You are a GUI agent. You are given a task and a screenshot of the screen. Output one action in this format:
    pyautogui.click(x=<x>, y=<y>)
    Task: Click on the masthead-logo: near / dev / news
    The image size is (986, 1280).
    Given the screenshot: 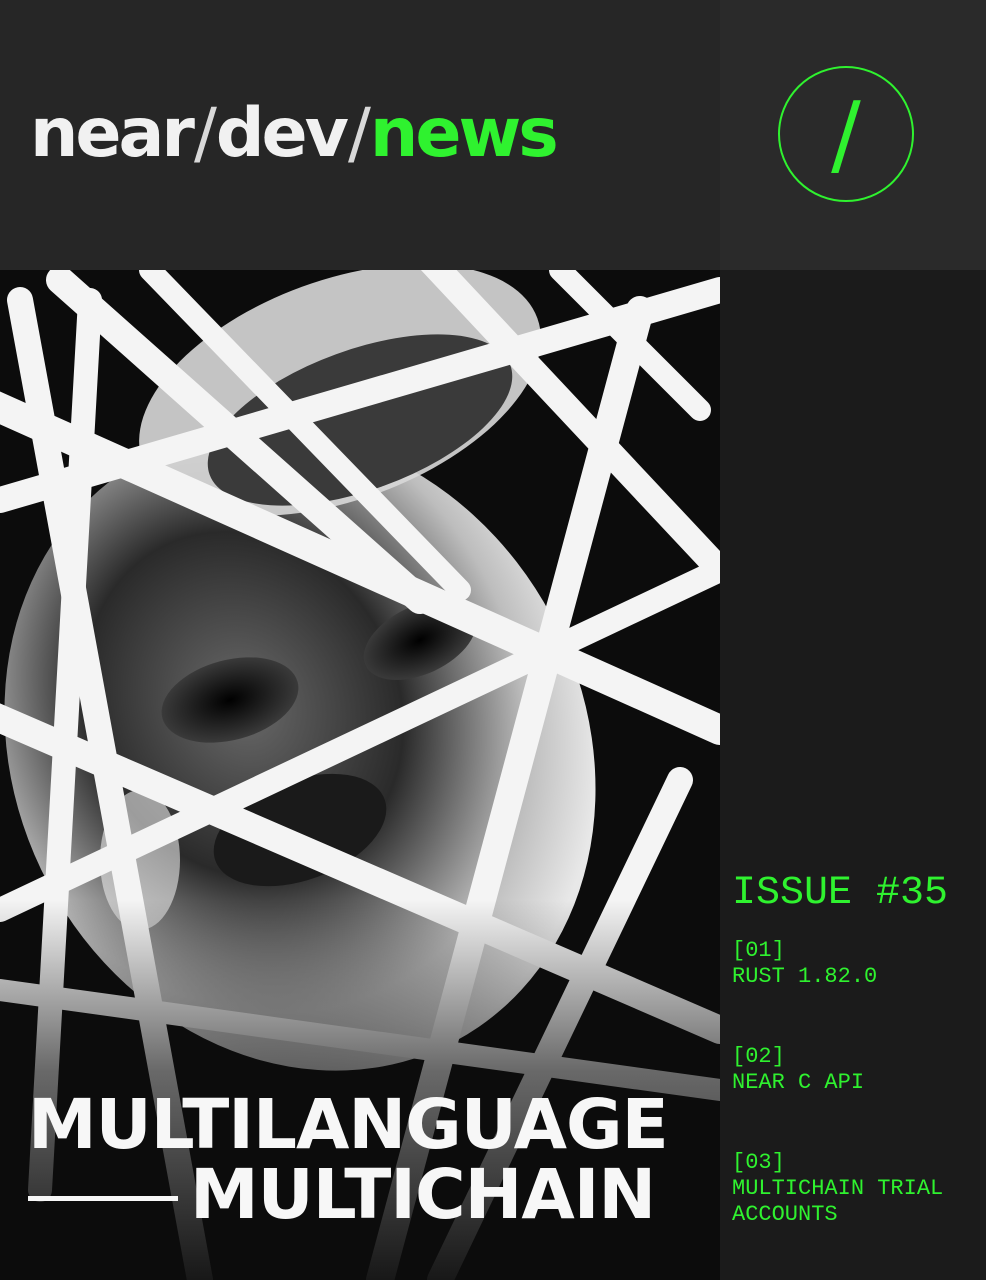 What is the action you would take?
    pyautogui.click(x=294, y=133)
    